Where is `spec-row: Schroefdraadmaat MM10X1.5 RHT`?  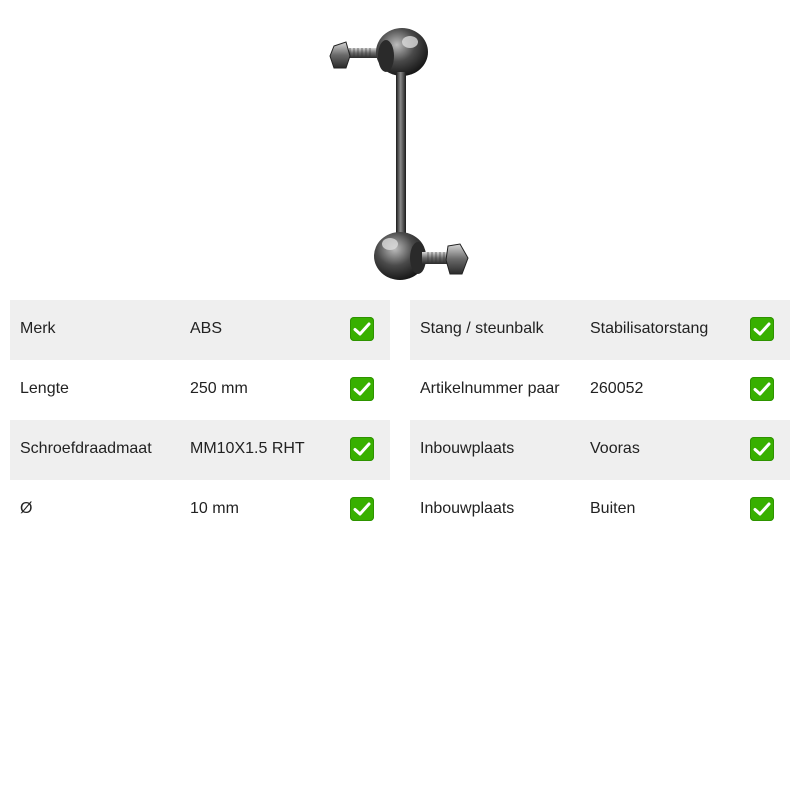
spec-row: Schroefdraadmaat MM10X1.5 RHT is located at coordinates (200, 450).